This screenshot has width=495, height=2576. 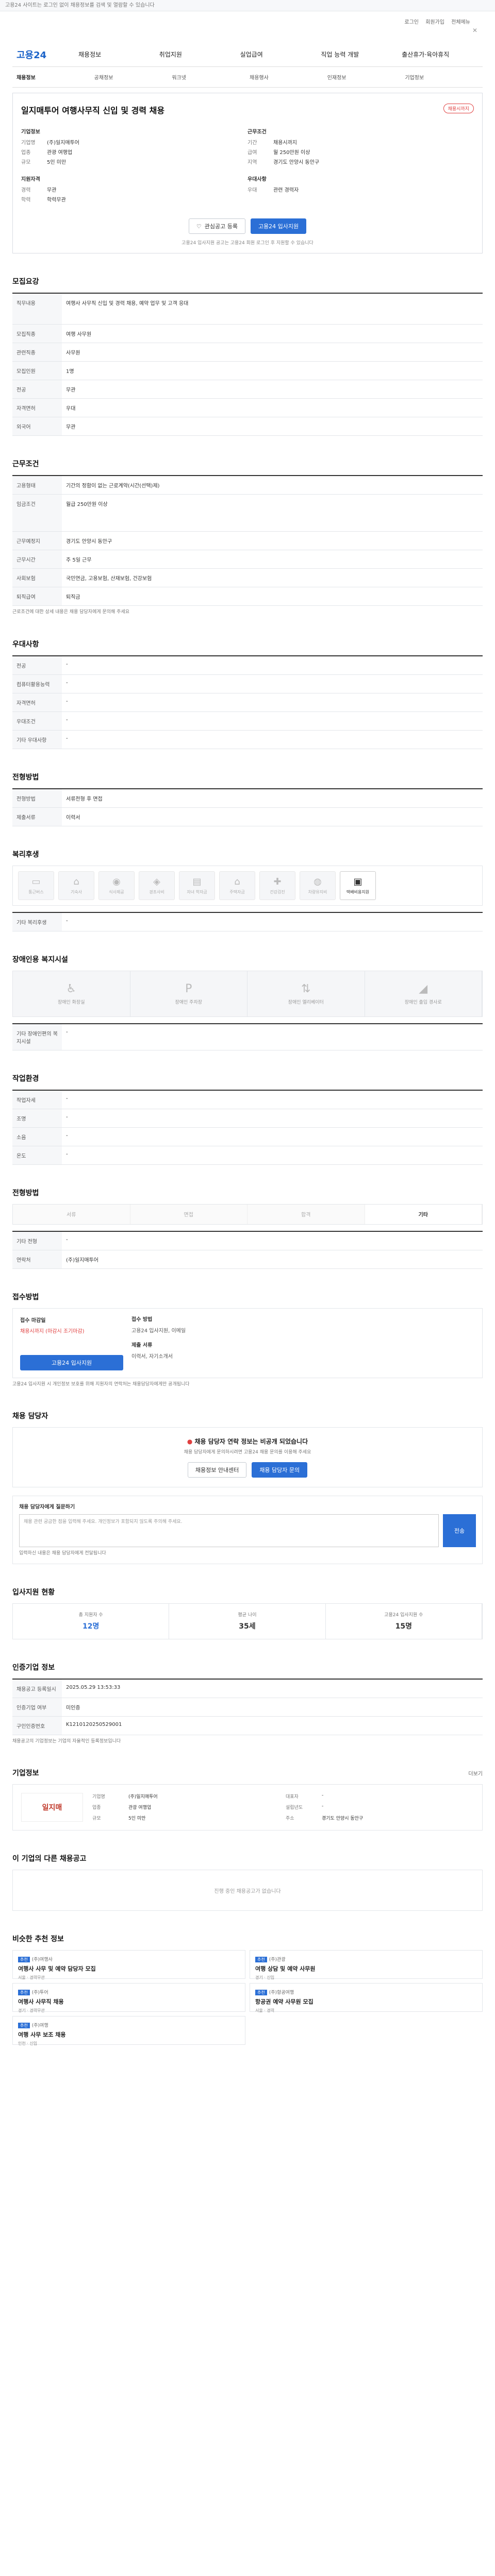 What do you see at coordinates (247, 1890) in the screenshot?
I see `empty-state: 진행 중인 채용공고가 없습니다` at bounding box center [247, 1890].